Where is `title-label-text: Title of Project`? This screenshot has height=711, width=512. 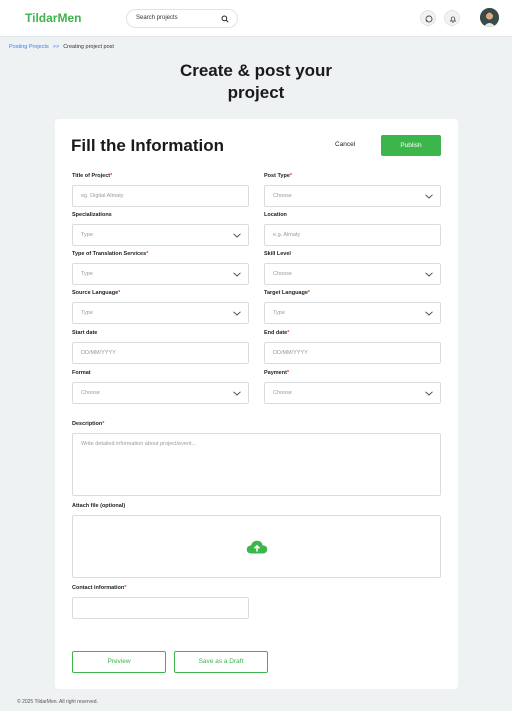 title-label-text: Title of Project is located at coordinates (91, 176).